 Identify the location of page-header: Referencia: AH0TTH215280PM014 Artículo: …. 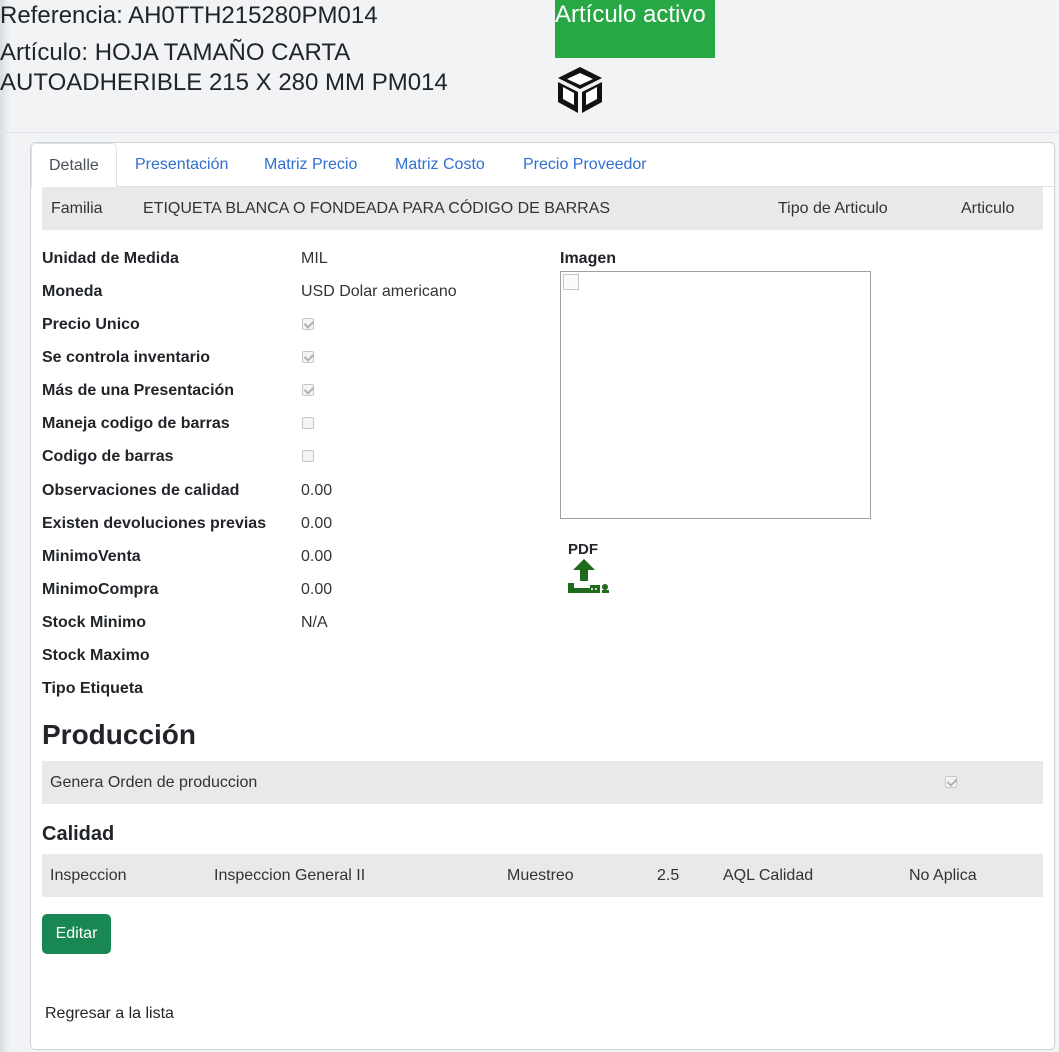
(529, 66).